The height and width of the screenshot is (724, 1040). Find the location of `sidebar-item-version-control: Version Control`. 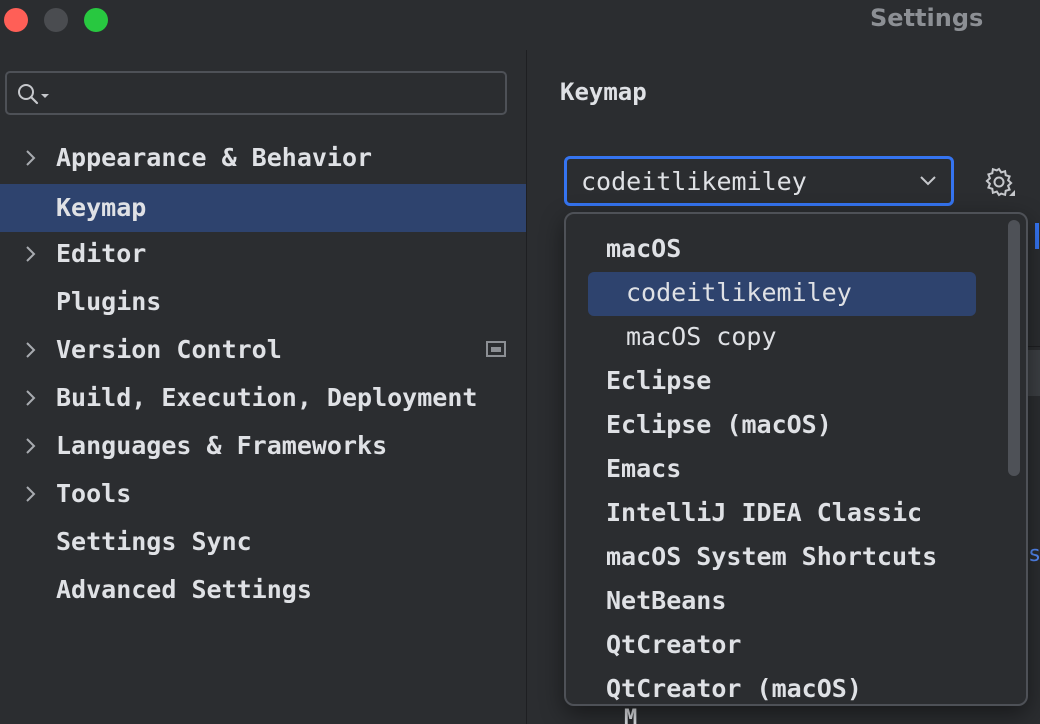

sidebar-item-version-control: Version Control is located at coordinates (263, 350).